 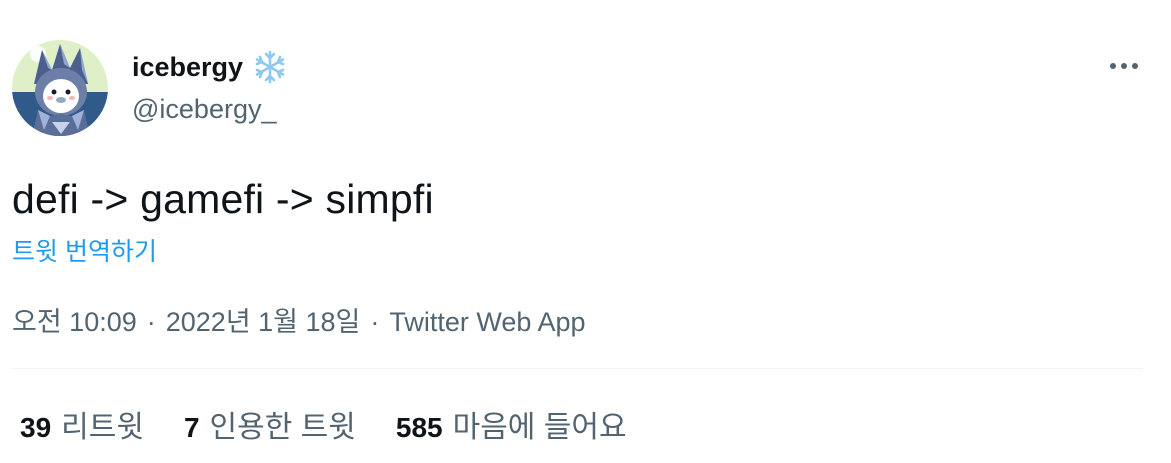 What do you see at coordinates (102, 427) in the screenshot?
I see `retweet-label: 리트윗` at bounding box center [102, 427].